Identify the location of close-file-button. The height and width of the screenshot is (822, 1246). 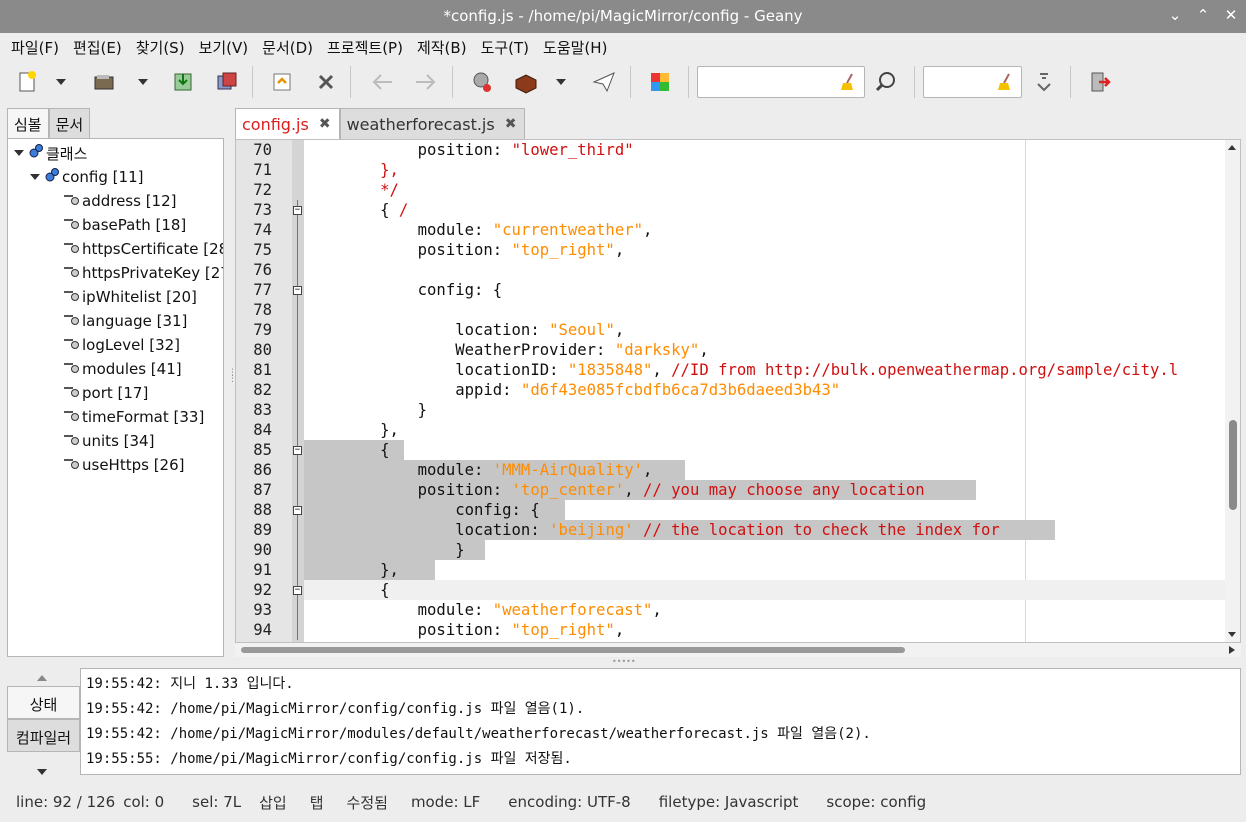
(326, 82).